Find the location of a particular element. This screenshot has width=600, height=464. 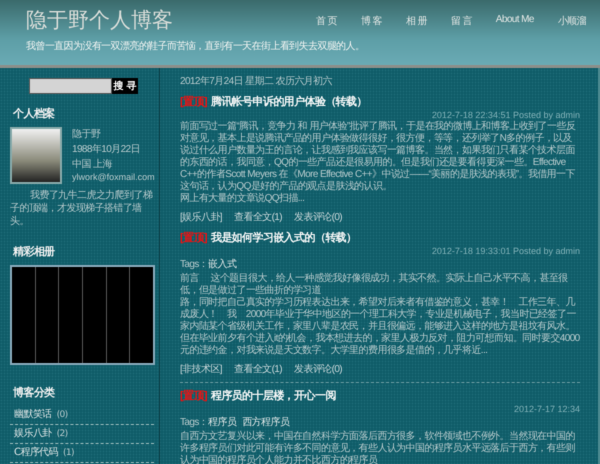

search-field is located at coordinates (70, 86).